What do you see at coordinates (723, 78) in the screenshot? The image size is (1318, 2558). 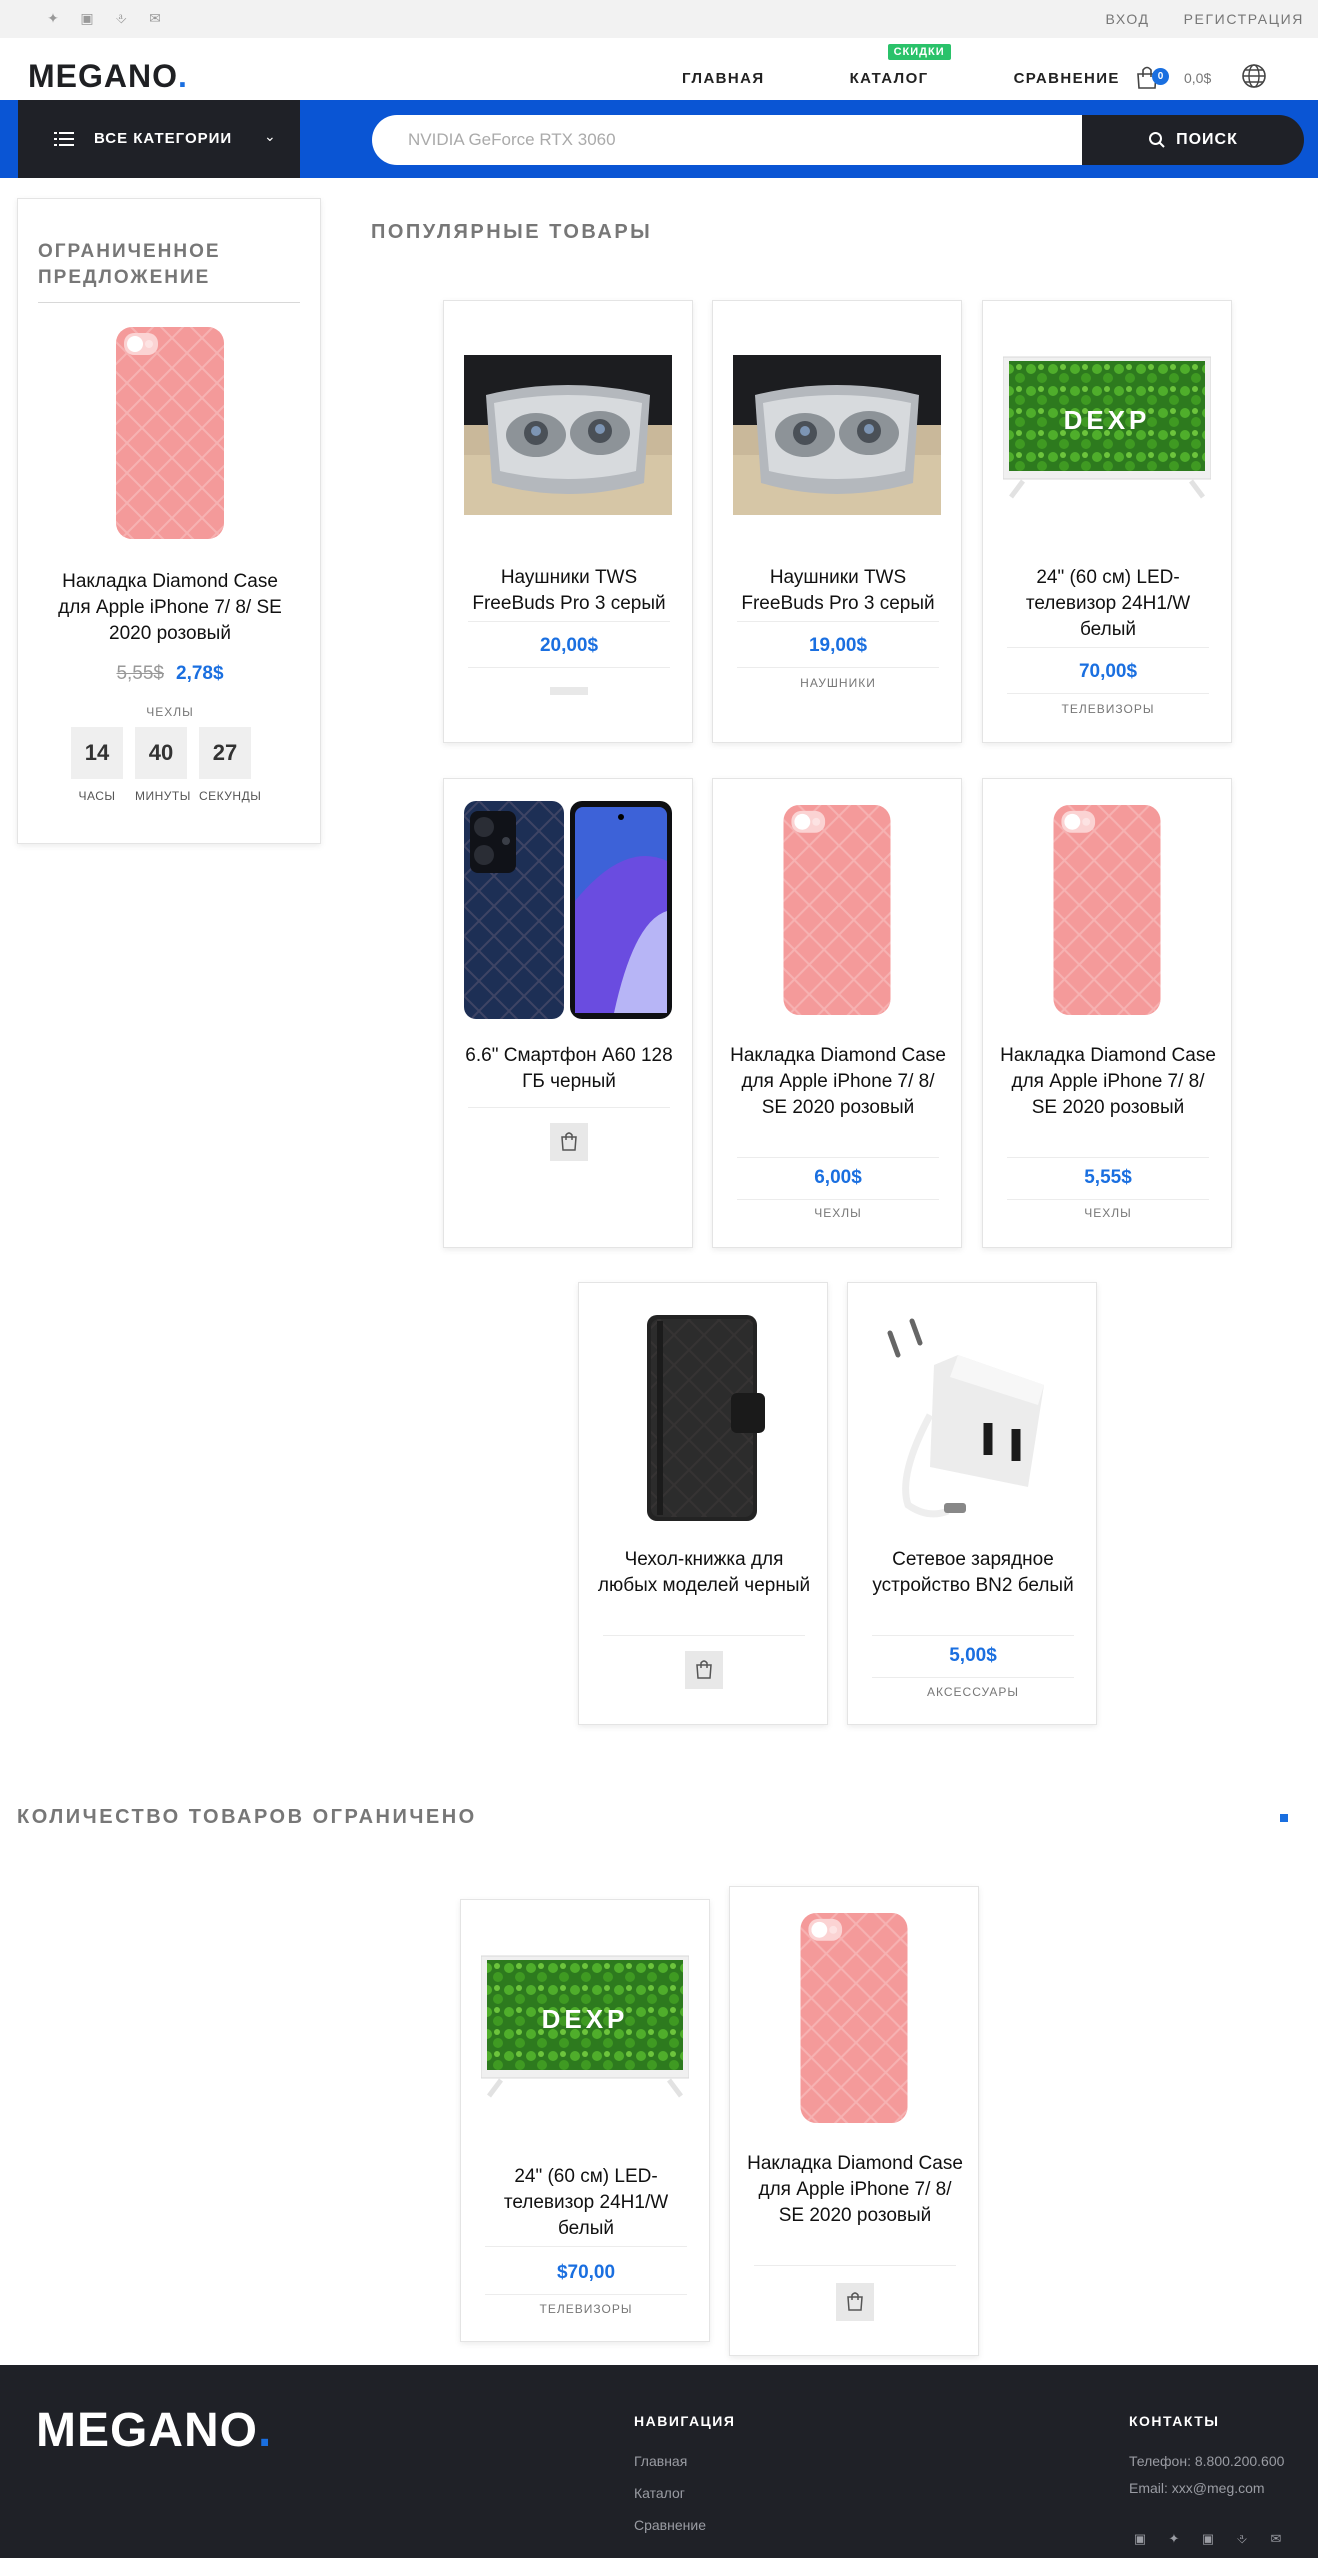 I see `nav-home: ГЛАВНАЯ` at bounding box center [723, 78].